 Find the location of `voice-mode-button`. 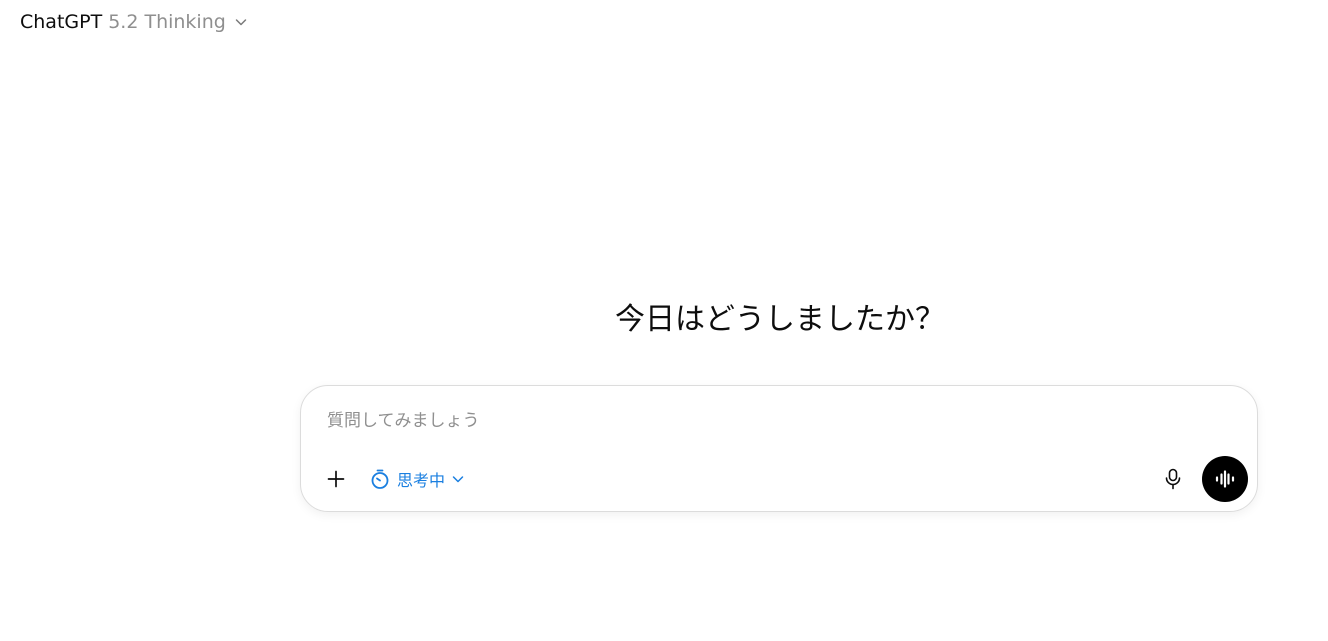

voice-mode-button is located at coordinates (1225, 479).